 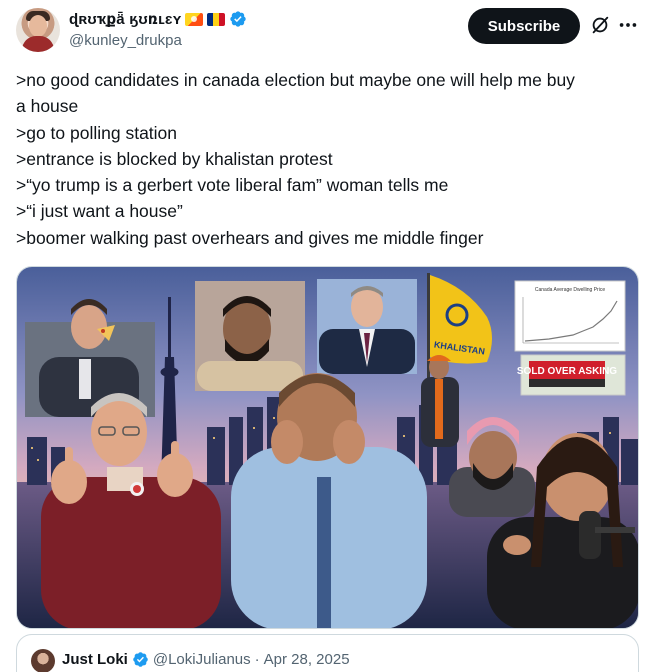 I want to click on quoted-author-row: Just Loki @LokiJulianus · Apr 28, 2025, so click(x=206, y=659).